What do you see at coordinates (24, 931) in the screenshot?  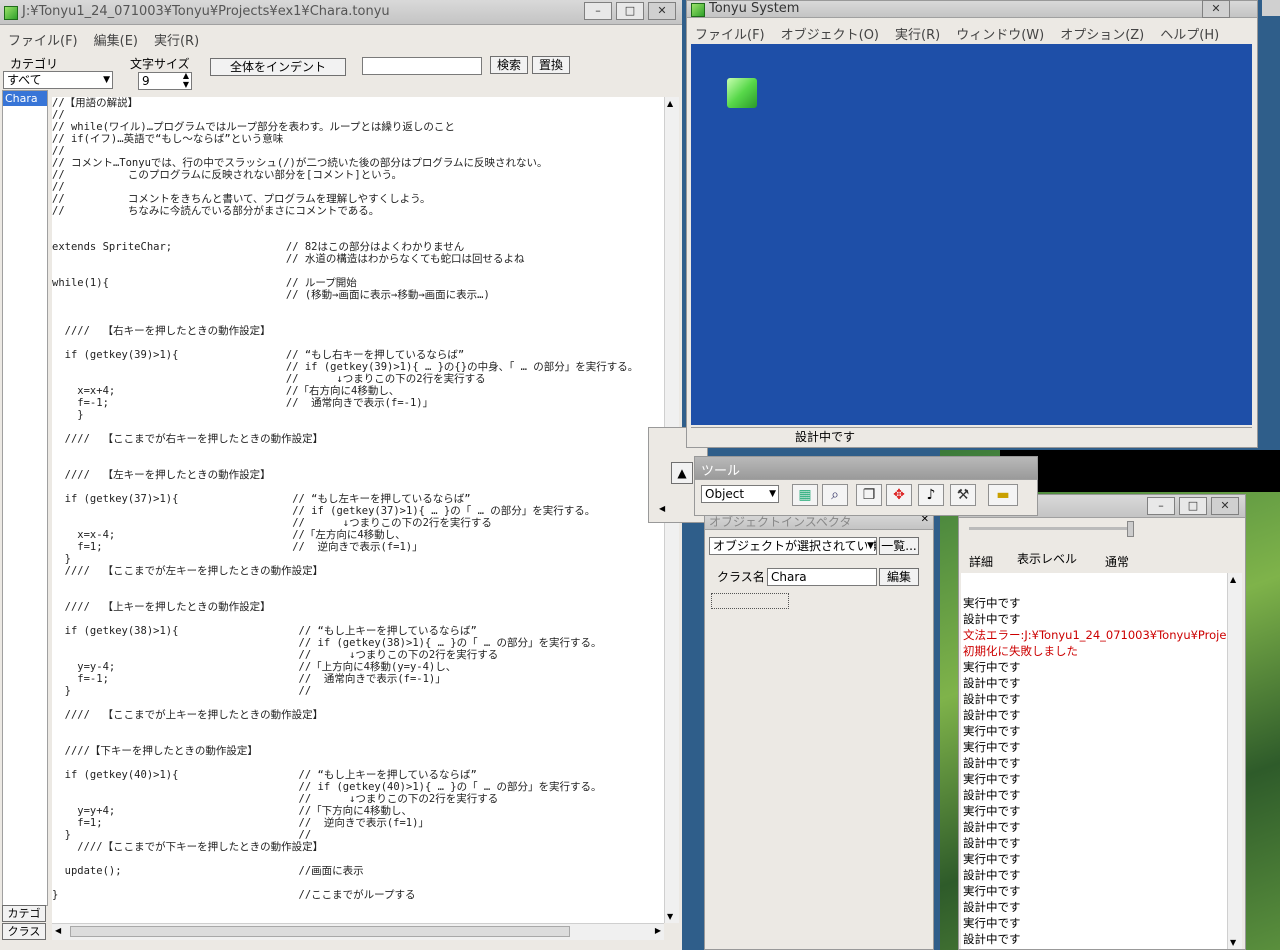 I see `tab-class: クラス` at bounding box center [24, 931].